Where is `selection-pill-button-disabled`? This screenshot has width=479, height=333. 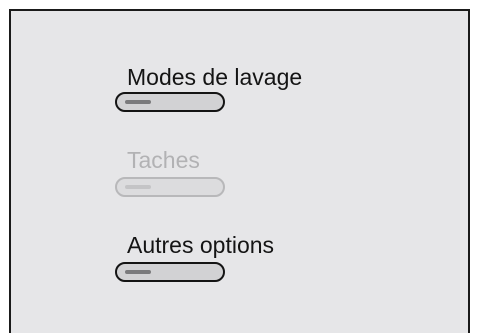 selection-pill-button-disabled is located at coordinates (170, 187).